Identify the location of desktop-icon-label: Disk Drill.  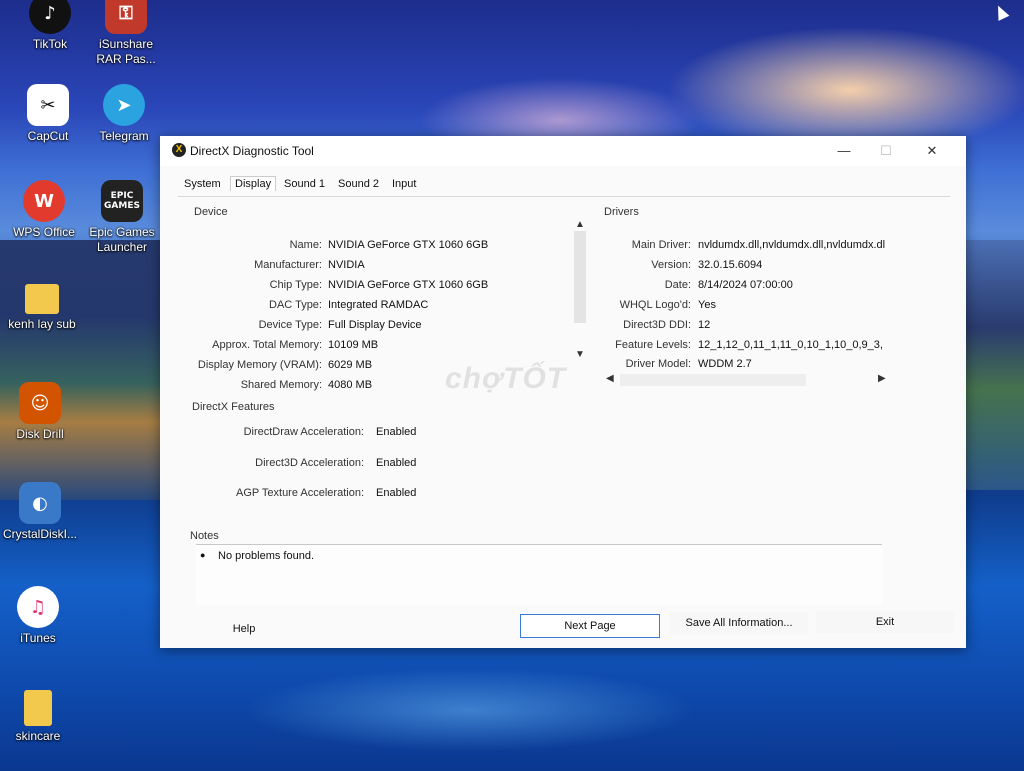
(40, 434).